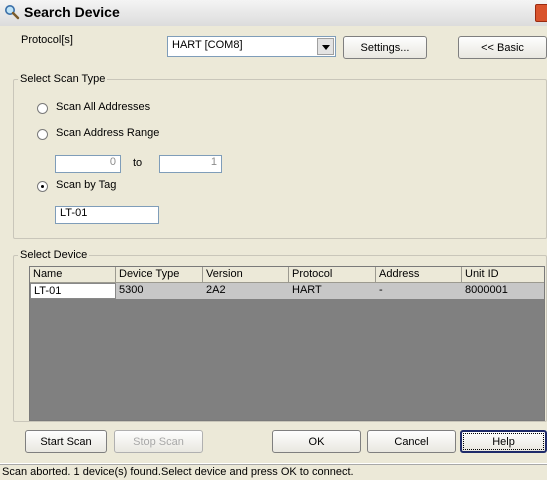 This screenshot has height=480, width=547. I want to click on tag-input: LT-01, so click(107, 215).